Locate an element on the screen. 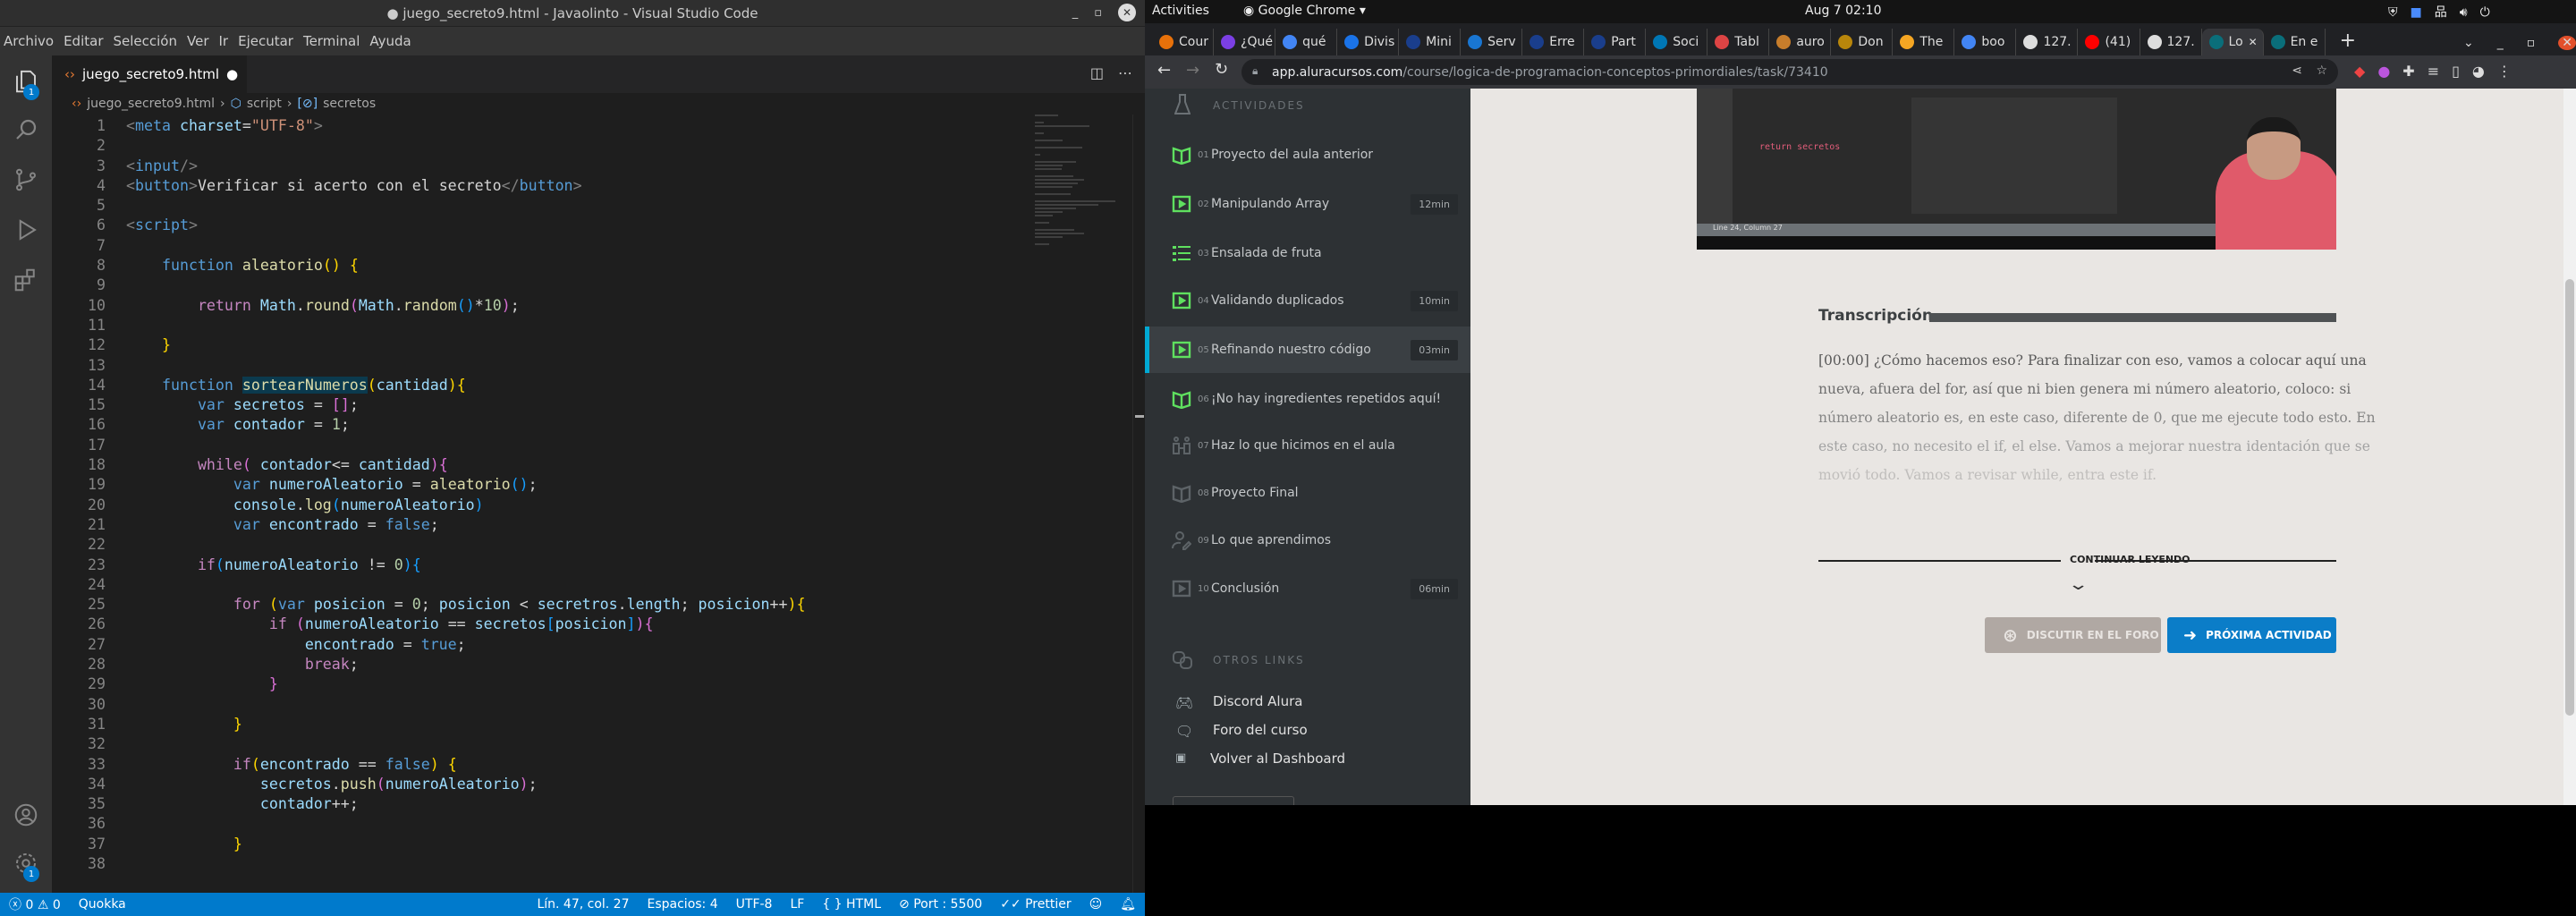 This screenshot has height=916, width=2576. code-line: 9 is located at coordinates (544, 285).